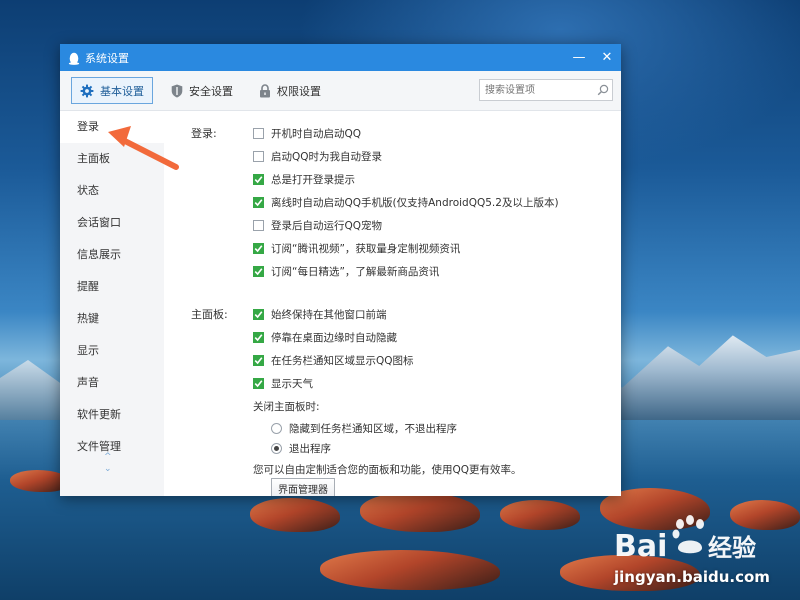 The image size is (800, 600). Describe the element at coordinates (112, 255) in the screenshot. I see `sidebar-item-info-display: 信息展示` at that location.